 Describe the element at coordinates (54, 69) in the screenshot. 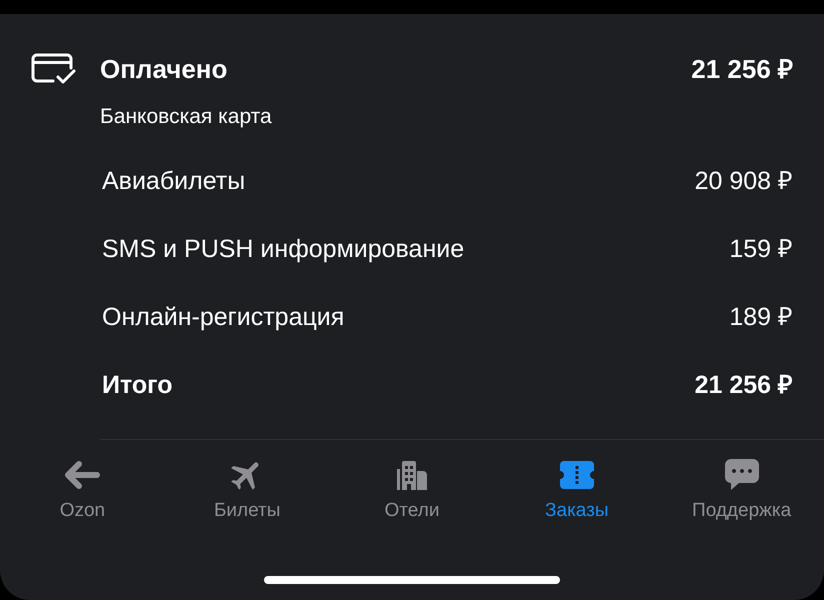

I see `credit-card-check-icon` at that location.